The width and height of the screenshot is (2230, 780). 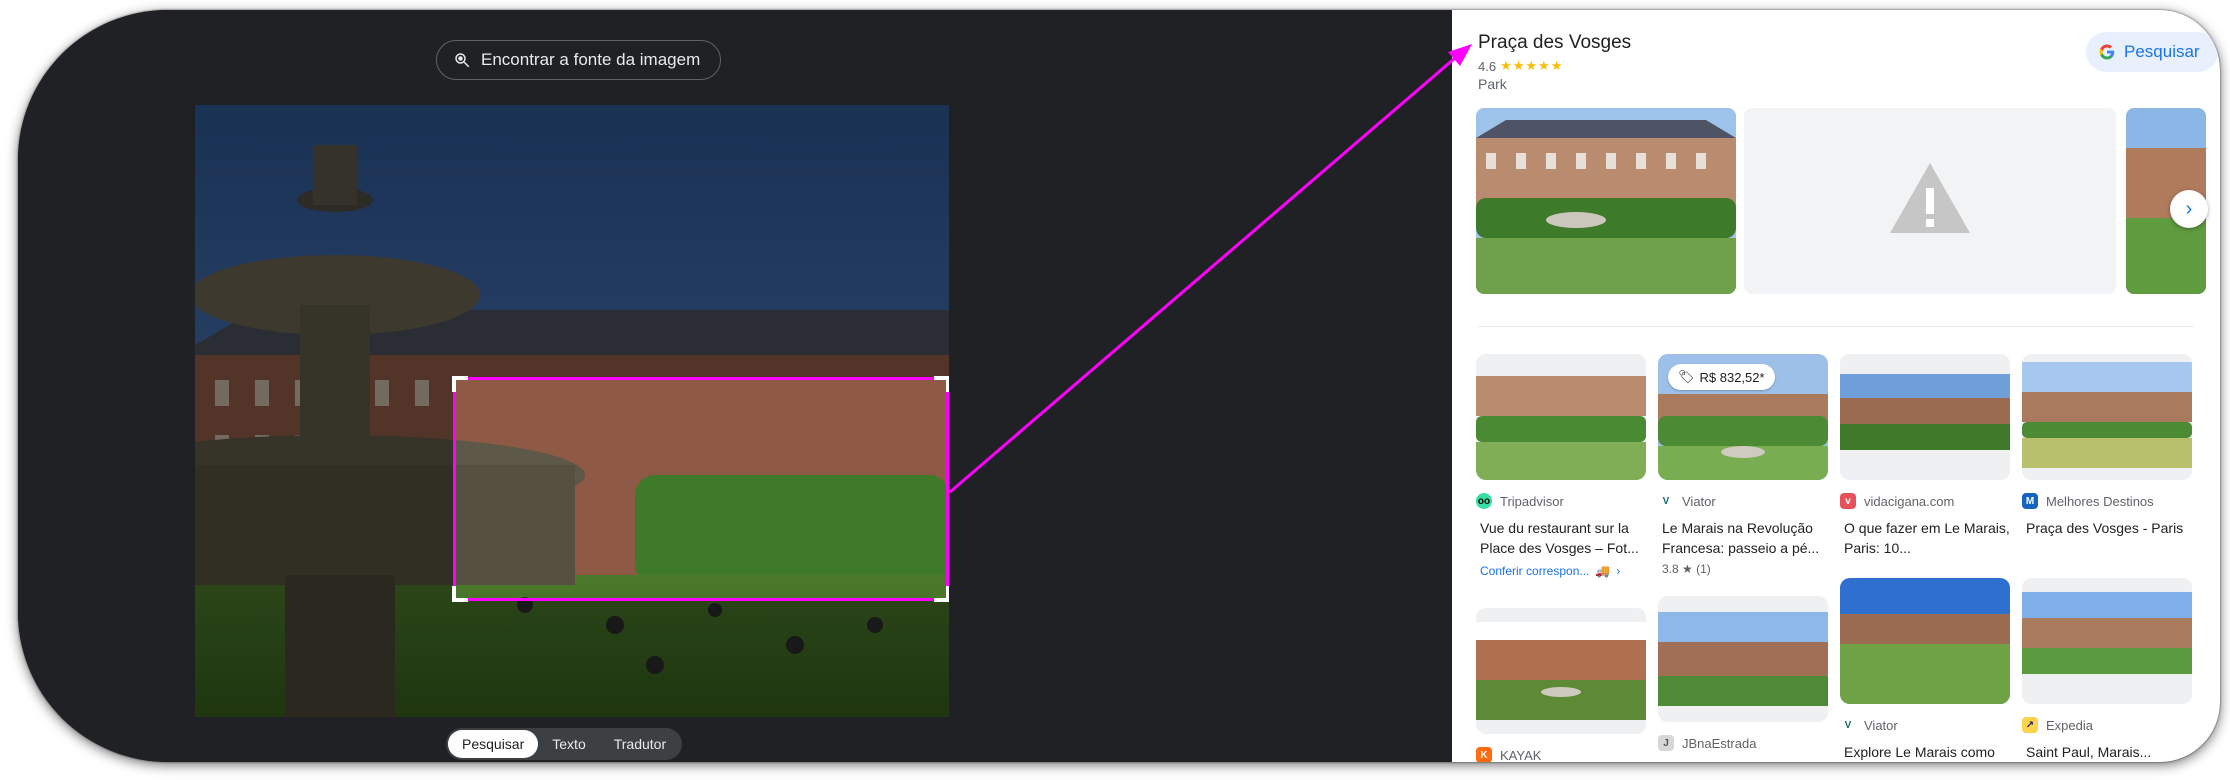 What do you see at coordinates (1686, 569) in the screenshot?
I see `result-rating: 3.8 ★ (1)` at bounding box center [1686, 569].